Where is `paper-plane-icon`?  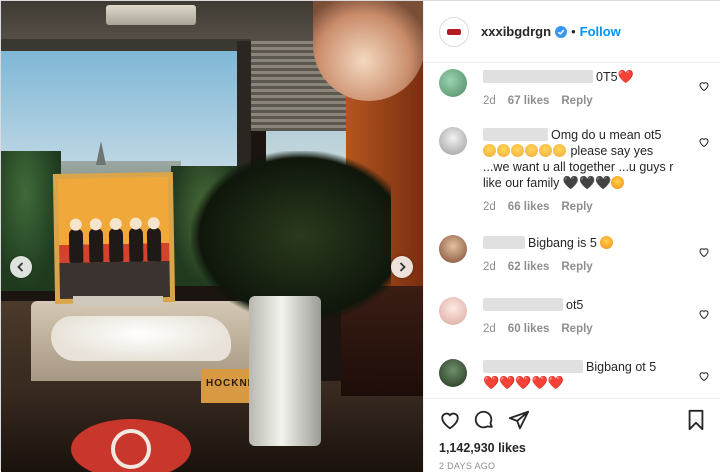 paper-plane-icon is located at coordinates (519, 420).